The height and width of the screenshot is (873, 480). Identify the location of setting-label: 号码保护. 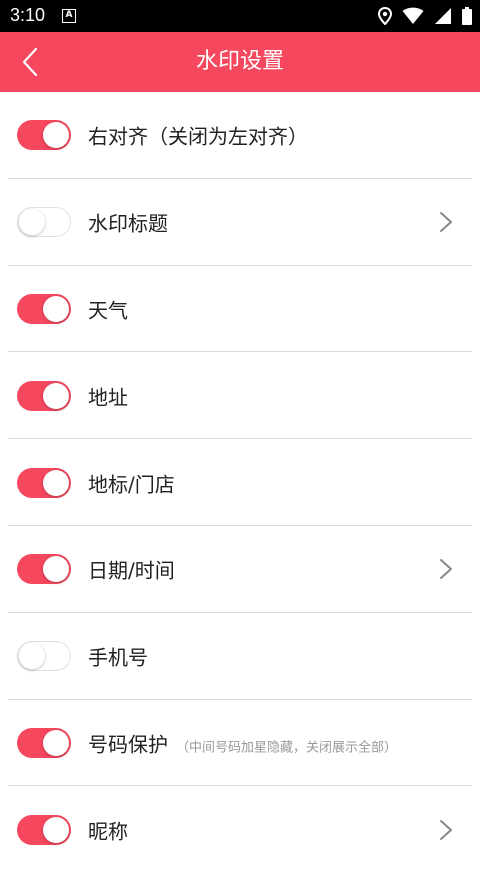
(128, 744).